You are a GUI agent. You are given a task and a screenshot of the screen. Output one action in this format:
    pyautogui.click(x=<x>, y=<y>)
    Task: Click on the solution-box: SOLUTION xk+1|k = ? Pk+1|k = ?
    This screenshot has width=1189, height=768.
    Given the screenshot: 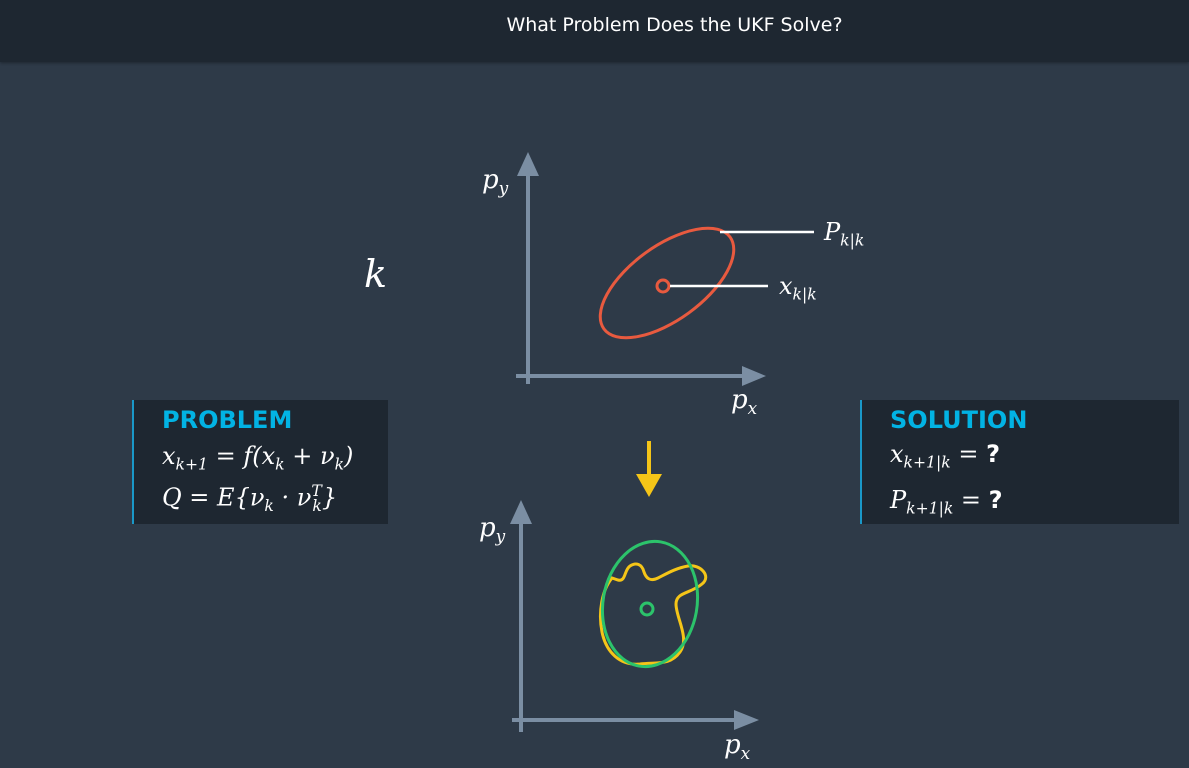 What is the action you would take?
    pyautogui.click(x=1019, y=462)
    